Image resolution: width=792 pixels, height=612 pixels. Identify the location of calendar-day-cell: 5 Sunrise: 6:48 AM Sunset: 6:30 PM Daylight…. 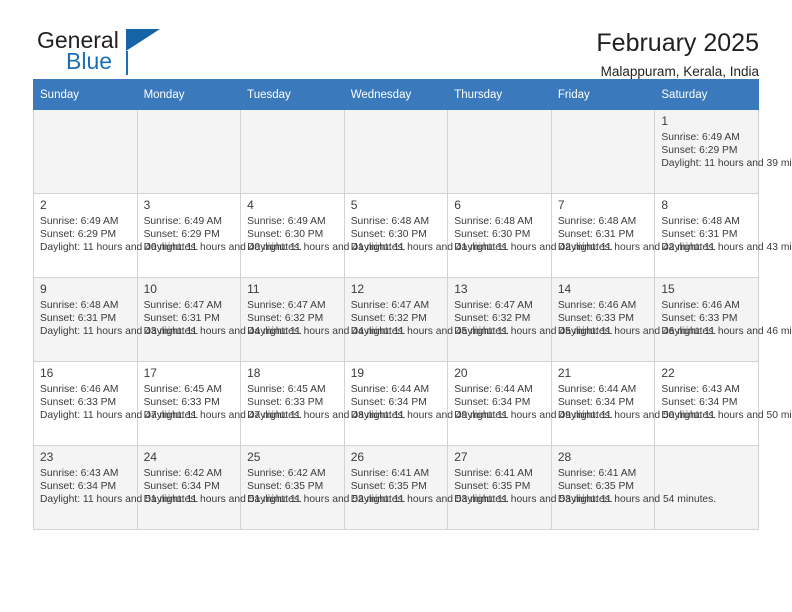
(426, 235).